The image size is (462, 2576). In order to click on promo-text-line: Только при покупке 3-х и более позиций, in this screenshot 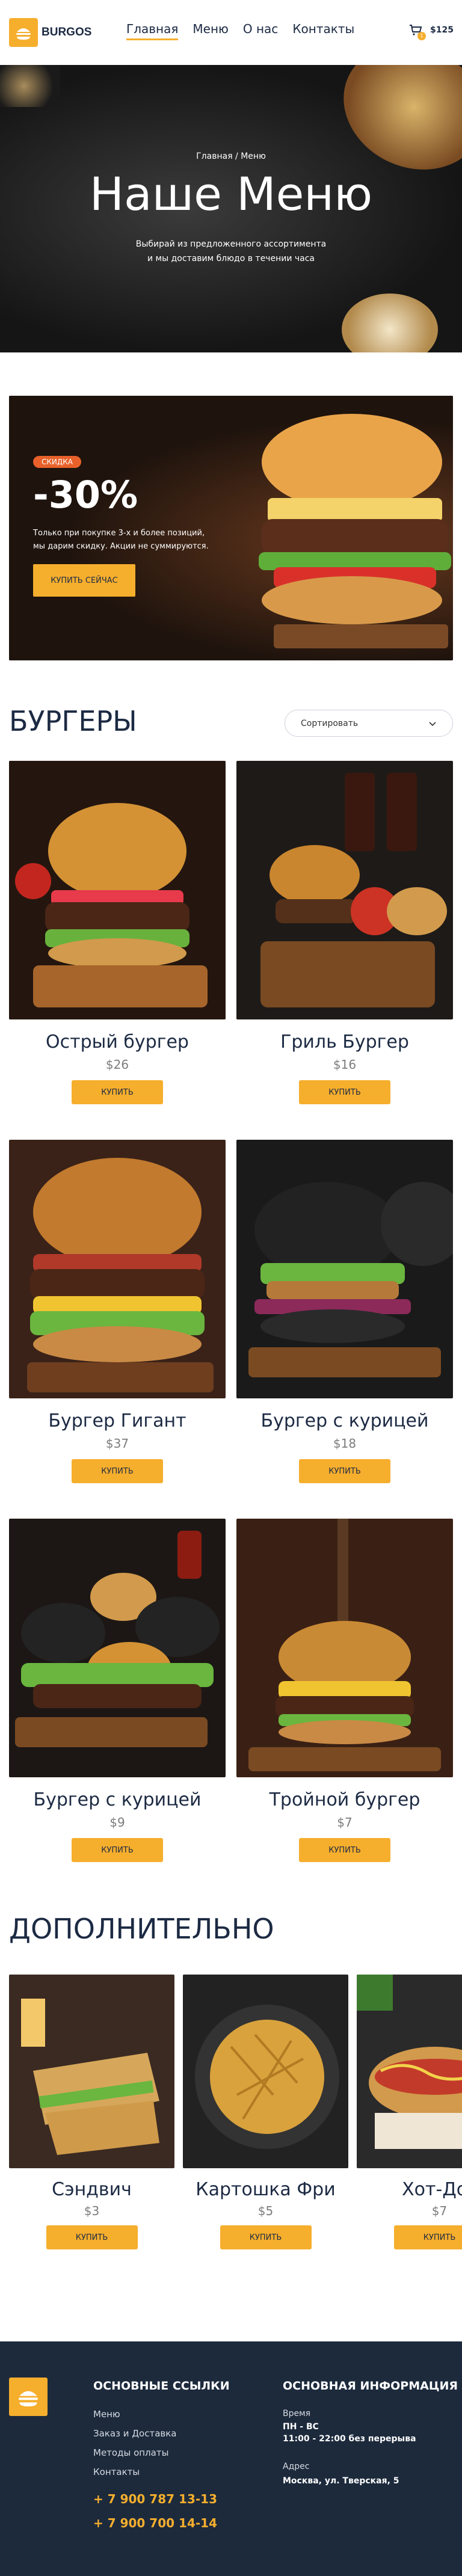, I will do `click(119, 533)`.